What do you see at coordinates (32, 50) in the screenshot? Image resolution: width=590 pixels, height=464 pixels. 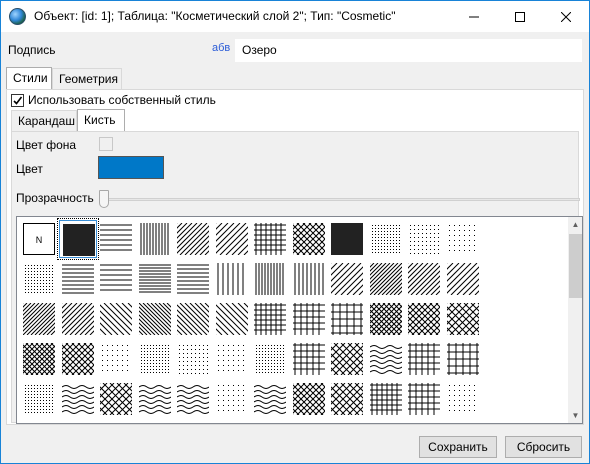 I see `caption-label: Подпись` at bounding box center [32, 50].